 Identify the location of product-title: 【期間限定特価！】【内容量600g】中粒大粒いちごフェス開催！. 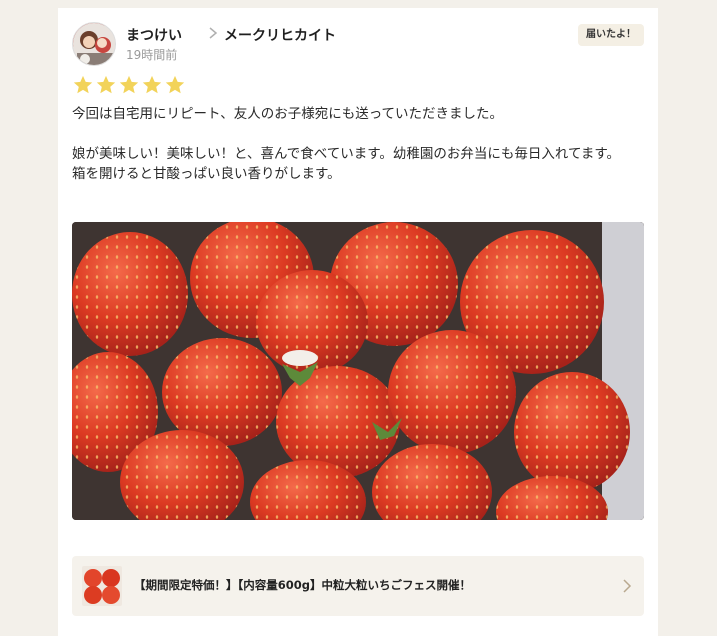
(302, 585).